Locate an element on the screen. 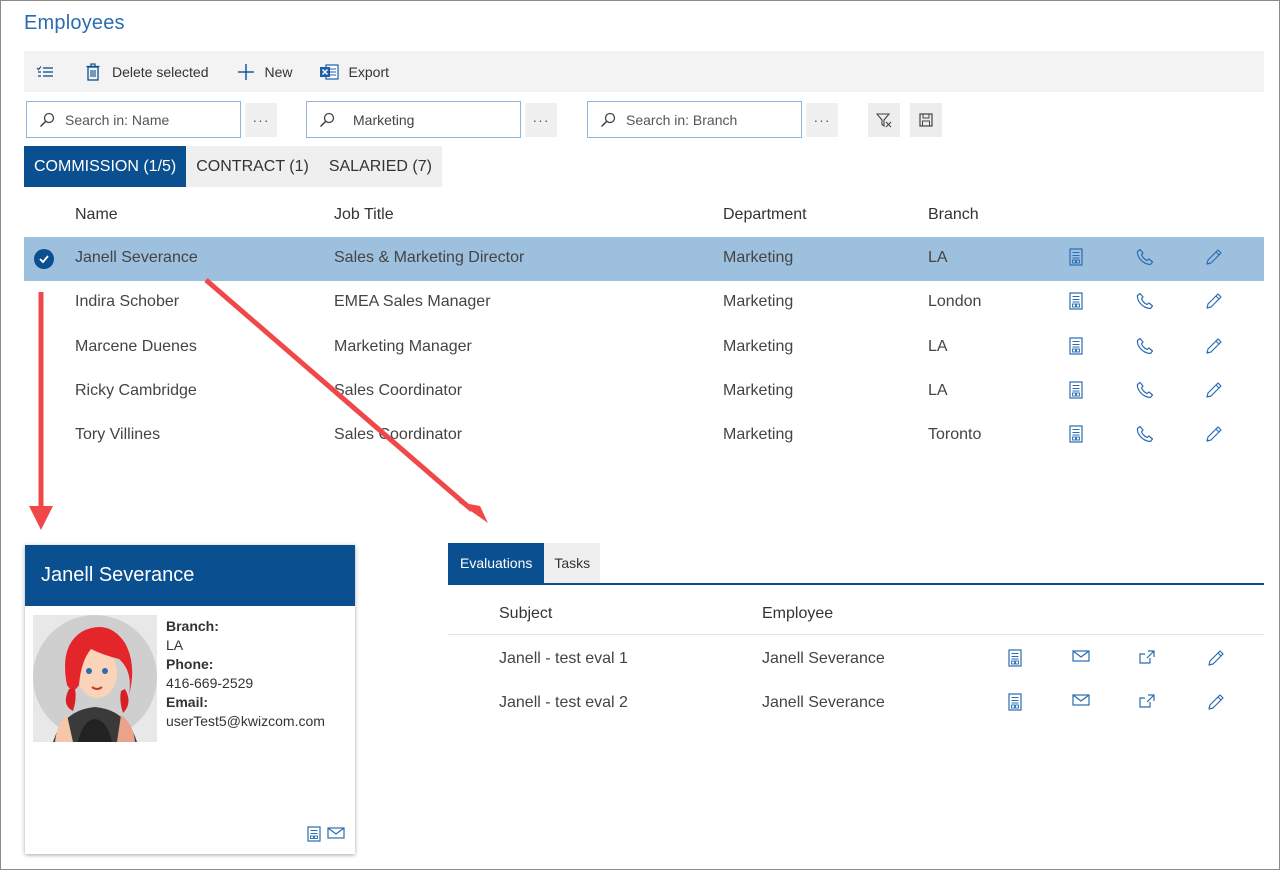  phone-label: Phone: is located at coordinates (190, 664).